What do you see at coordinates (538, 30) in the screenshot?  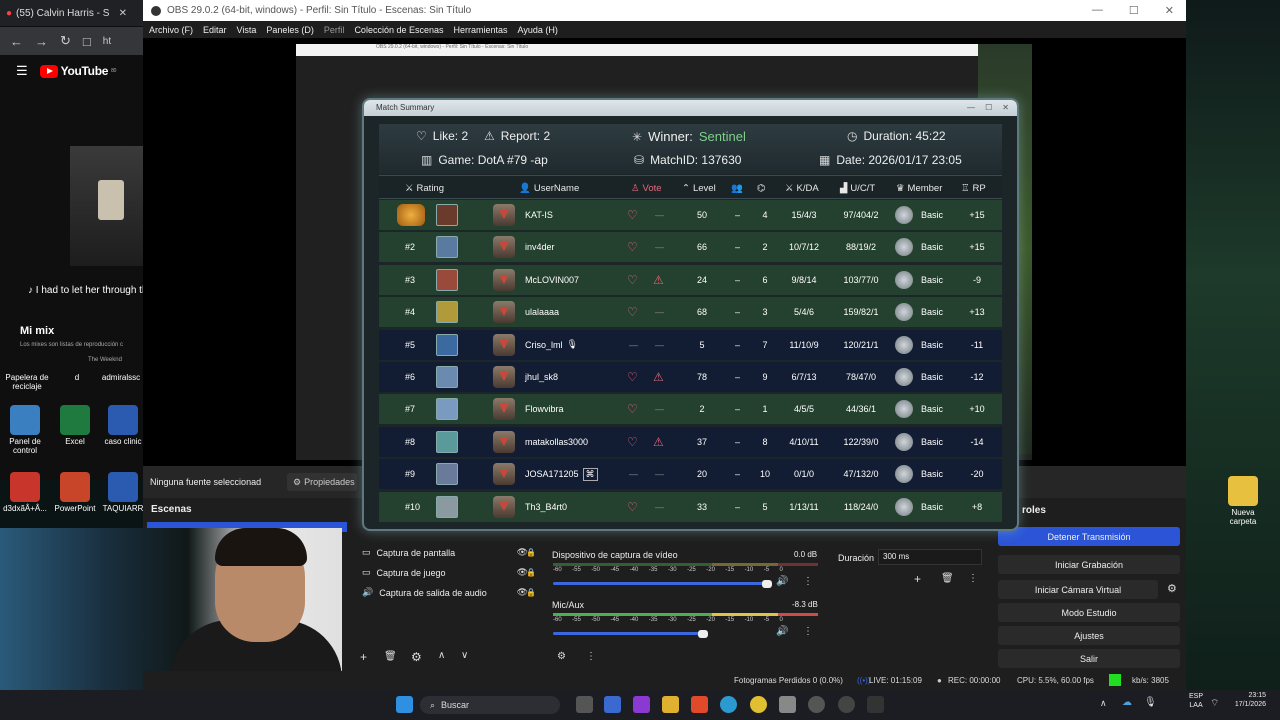 I see `menu-ayuda: Ayuda (H)` at bounding box center [538, 30].